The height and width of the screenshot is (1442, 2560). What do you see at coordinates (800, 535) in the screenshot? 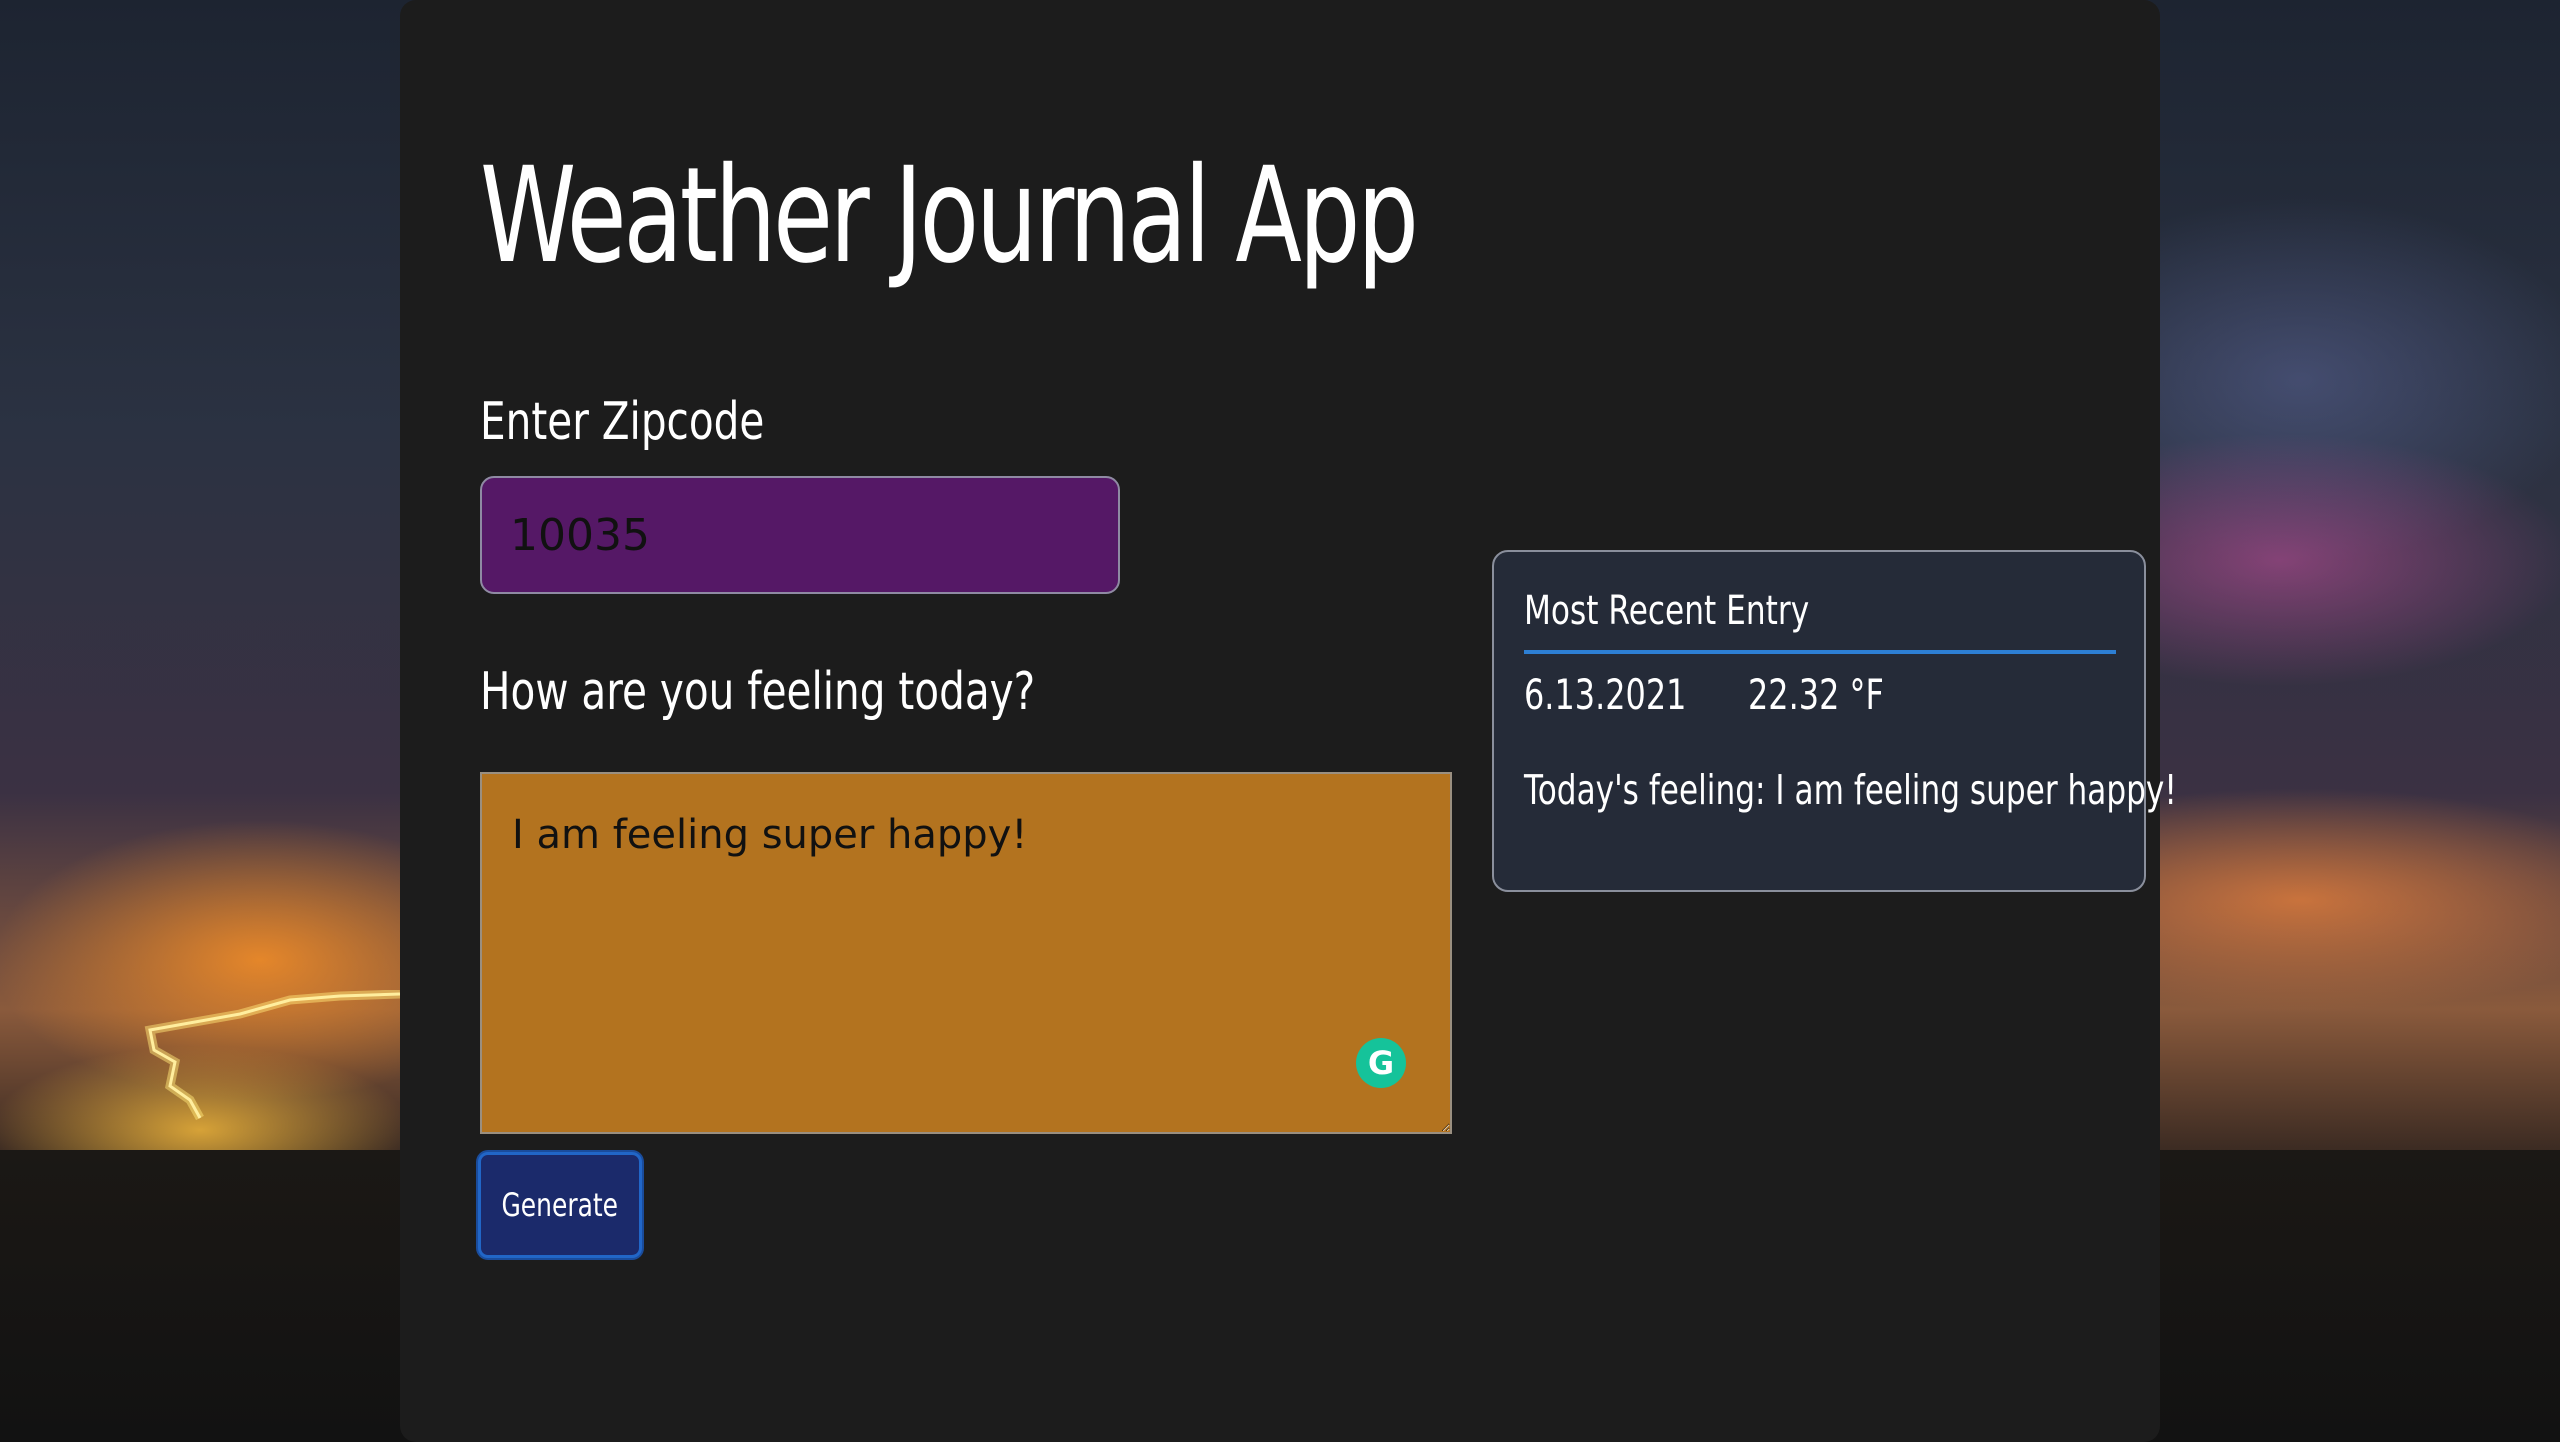
I see `zip-input` at bounding box center [800, 535].